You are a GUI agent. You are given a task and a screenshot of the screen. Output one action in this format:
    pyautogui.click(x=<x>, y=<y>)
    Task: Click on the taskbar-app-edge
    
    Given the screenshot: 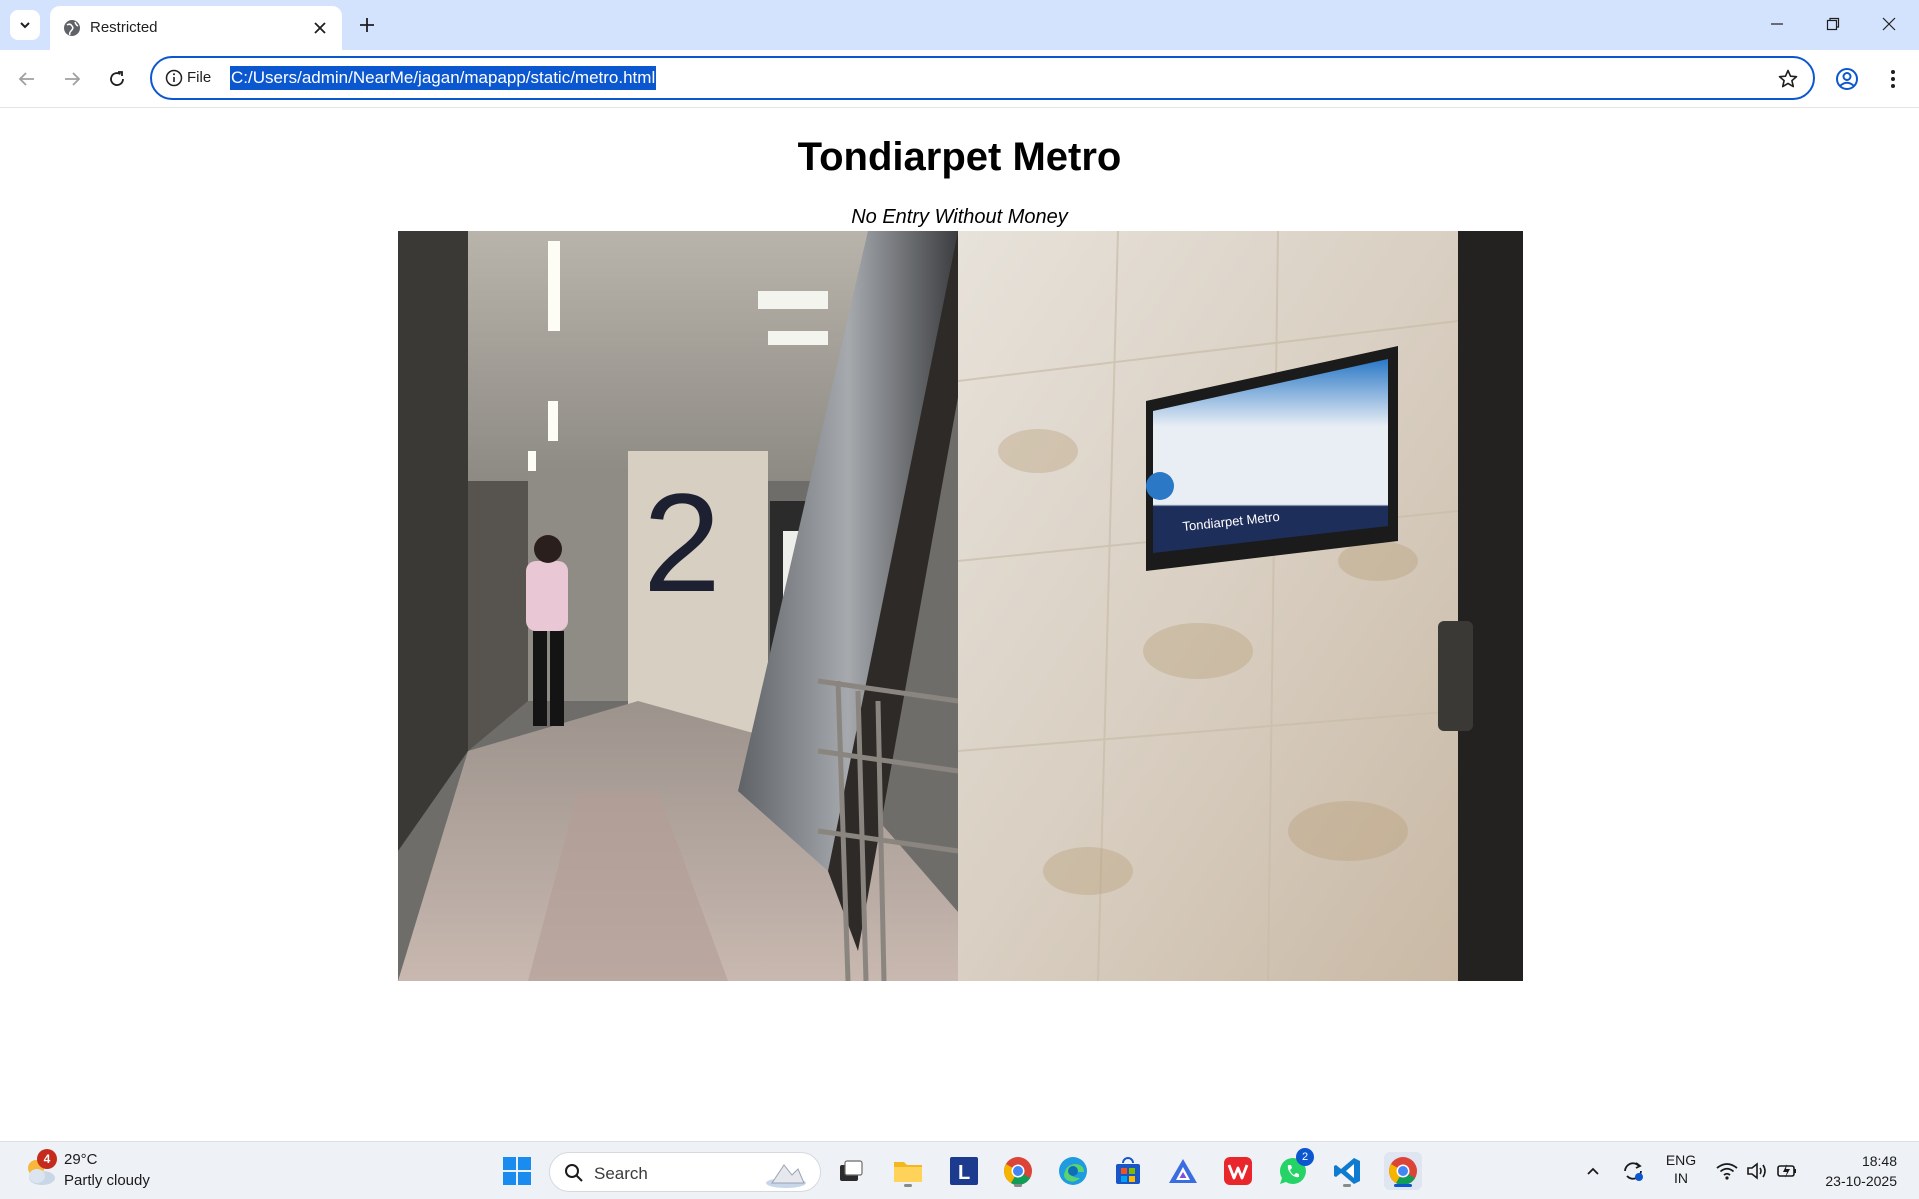 What is the action you would take?
    pyautogui.click(x=1073, y=1171)
    